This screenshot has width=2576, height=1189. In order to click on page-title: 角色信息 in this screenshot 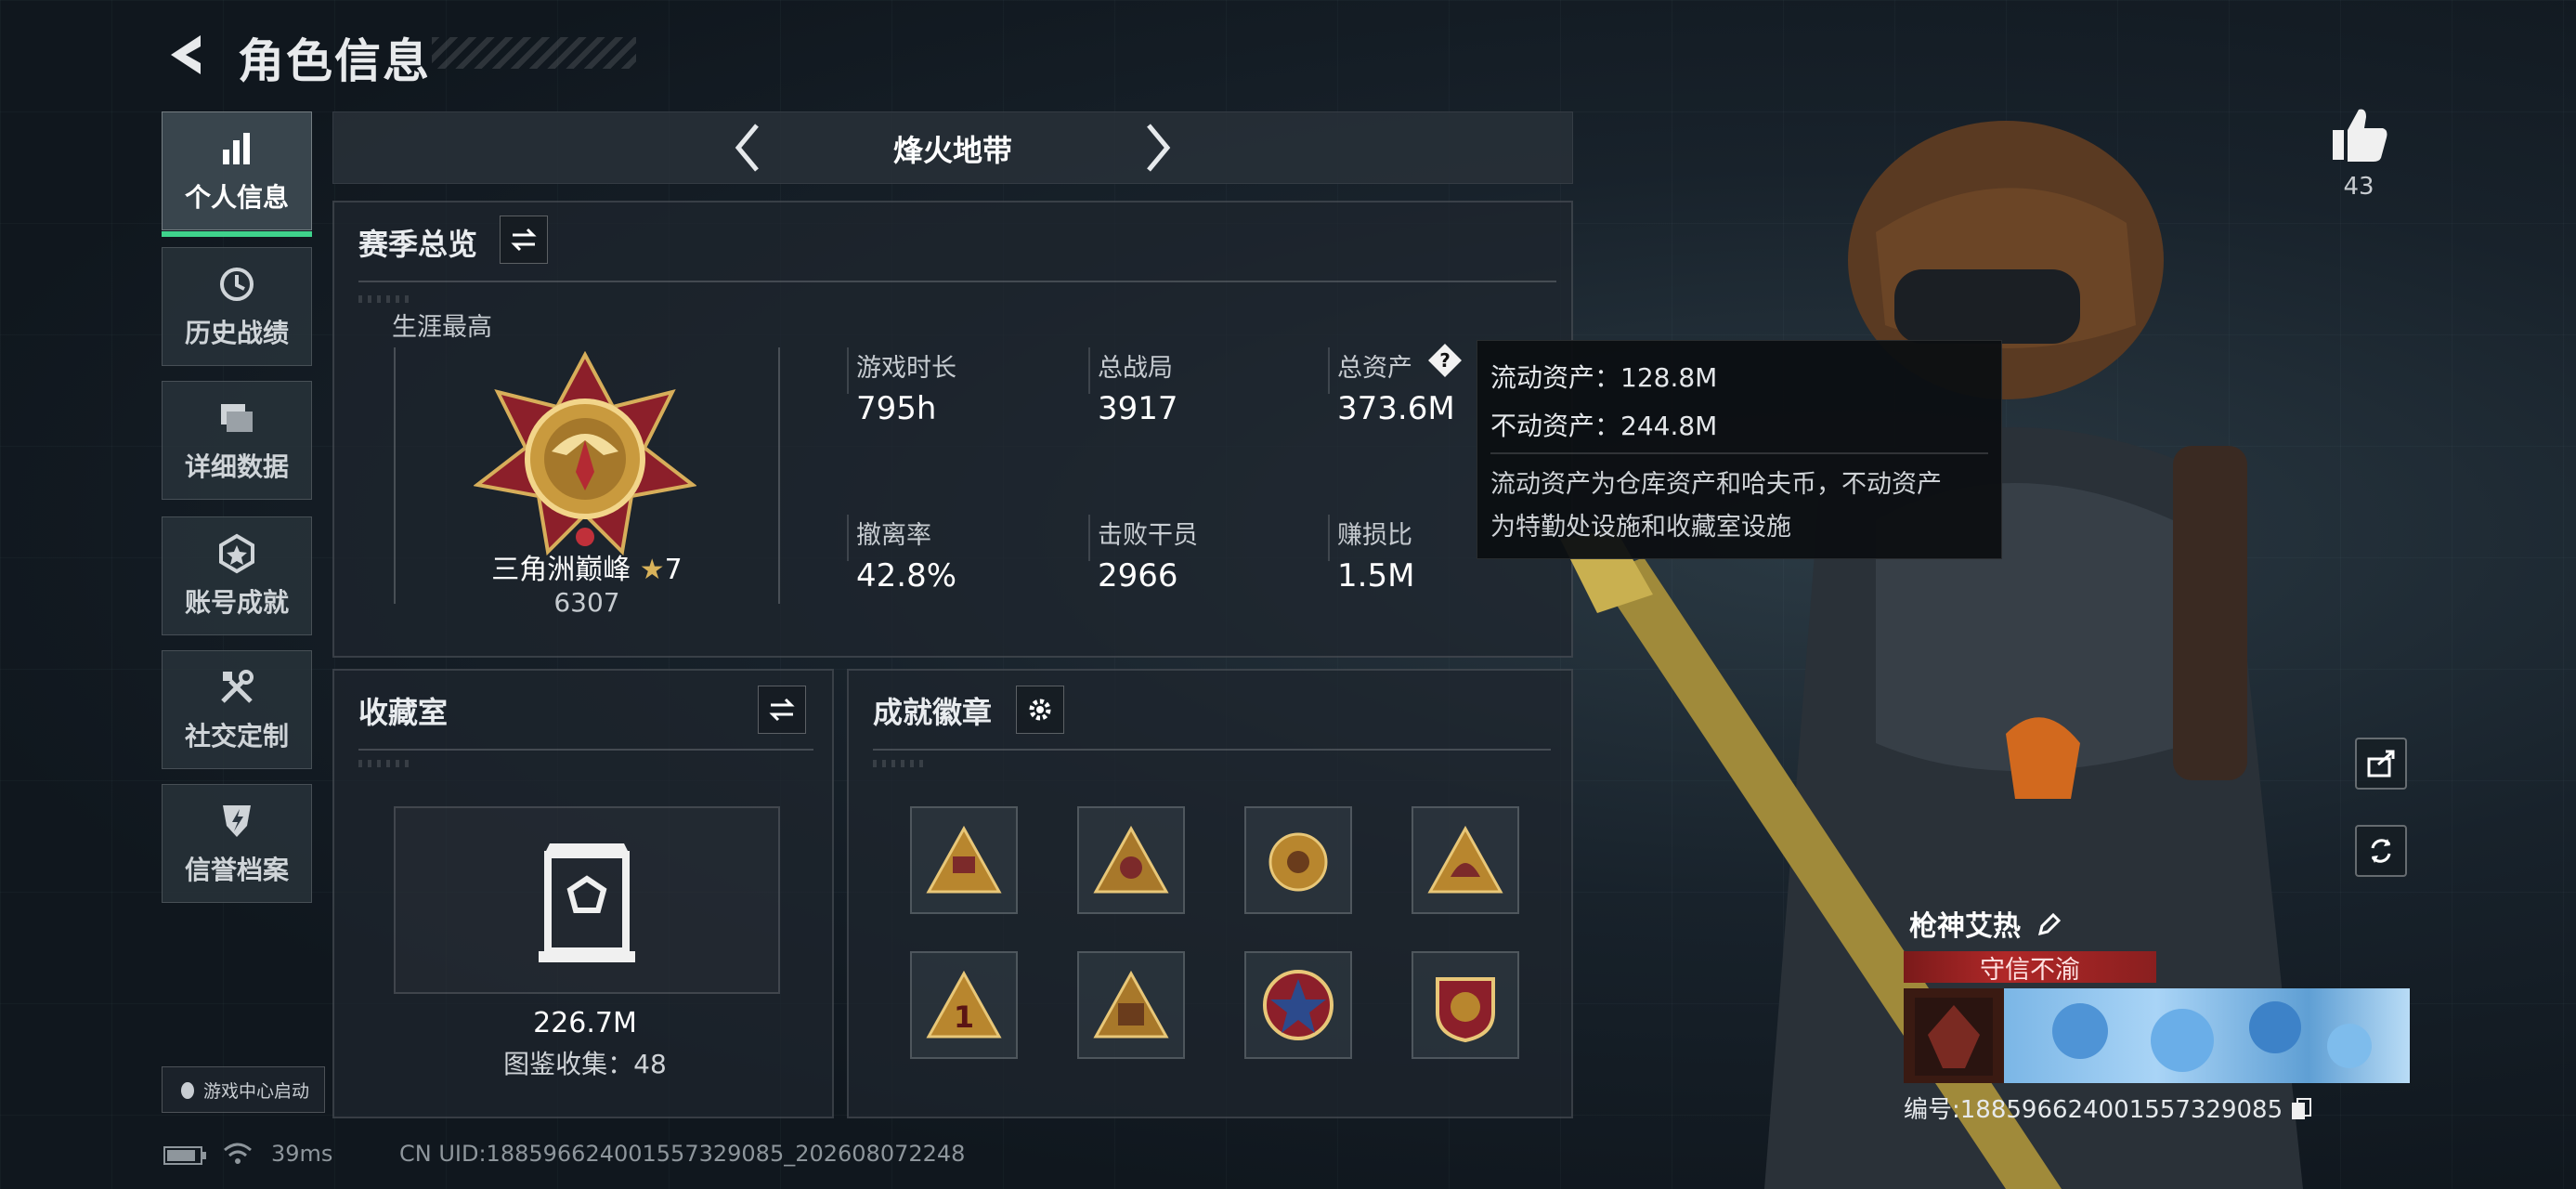, I will do `click(334, 61)`.